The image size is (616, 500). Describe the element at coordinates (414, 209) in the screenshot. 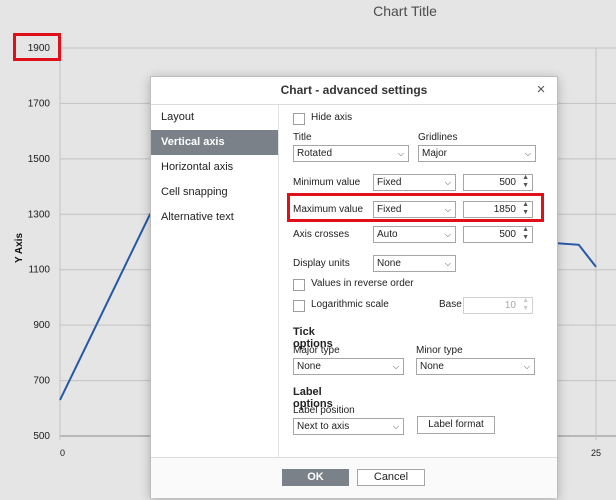

I see `maximum-mode-select: Fixed ⌵` at that location.